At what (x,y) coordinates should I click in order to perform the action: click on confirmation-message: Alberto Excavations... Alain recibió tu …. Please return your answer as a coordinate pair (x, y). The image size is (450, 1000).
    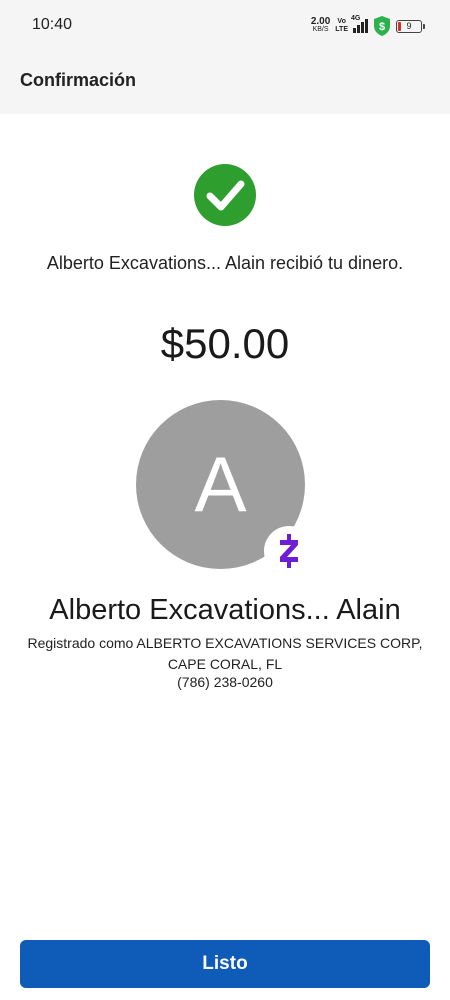
    Looking at the image, I should click on (225, 263).